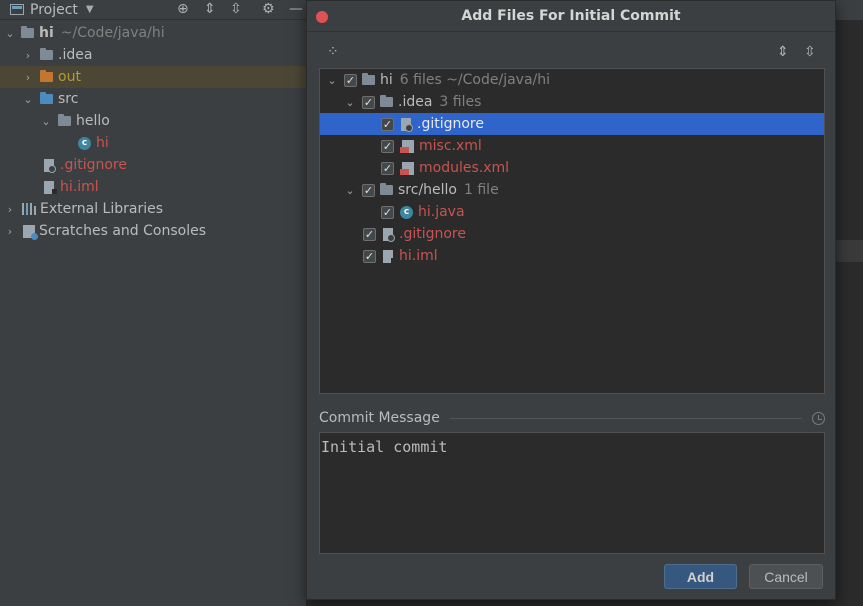  What do you see at coordinates (849, 10) in the screenshot?
I see `editor-tab-bar` at bounding box center [849, 10].